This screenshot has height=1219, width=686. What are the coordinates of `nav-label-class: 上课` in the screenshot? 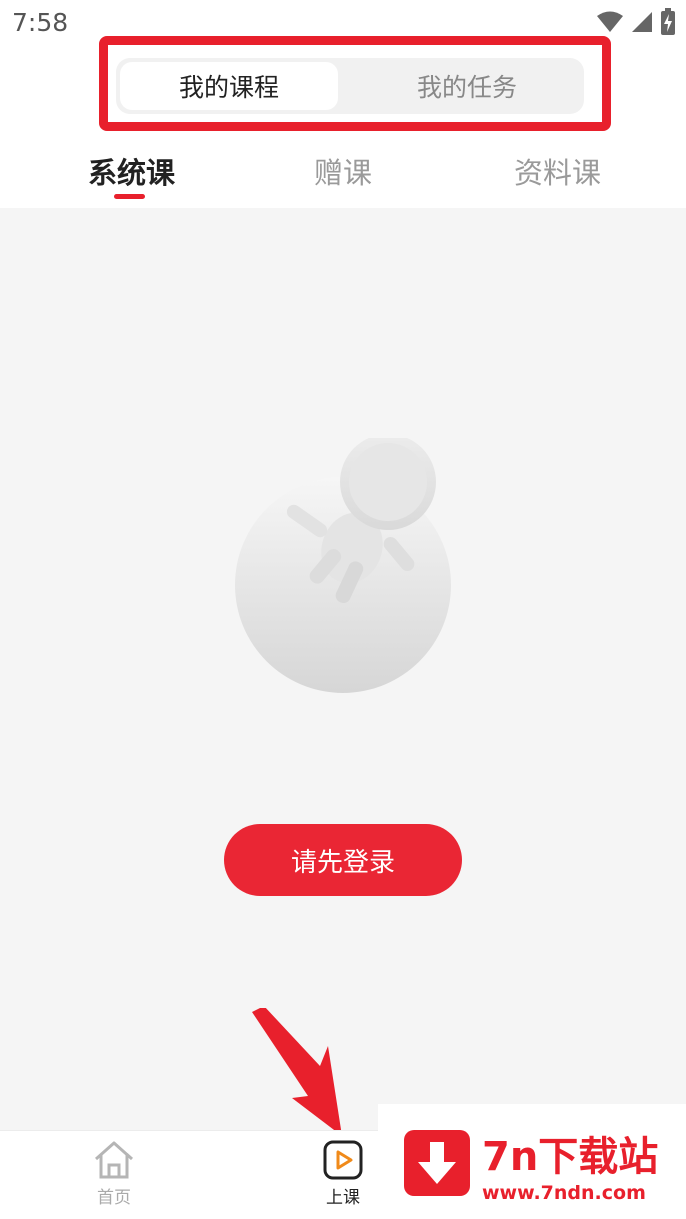 It's located at (343, 1198).